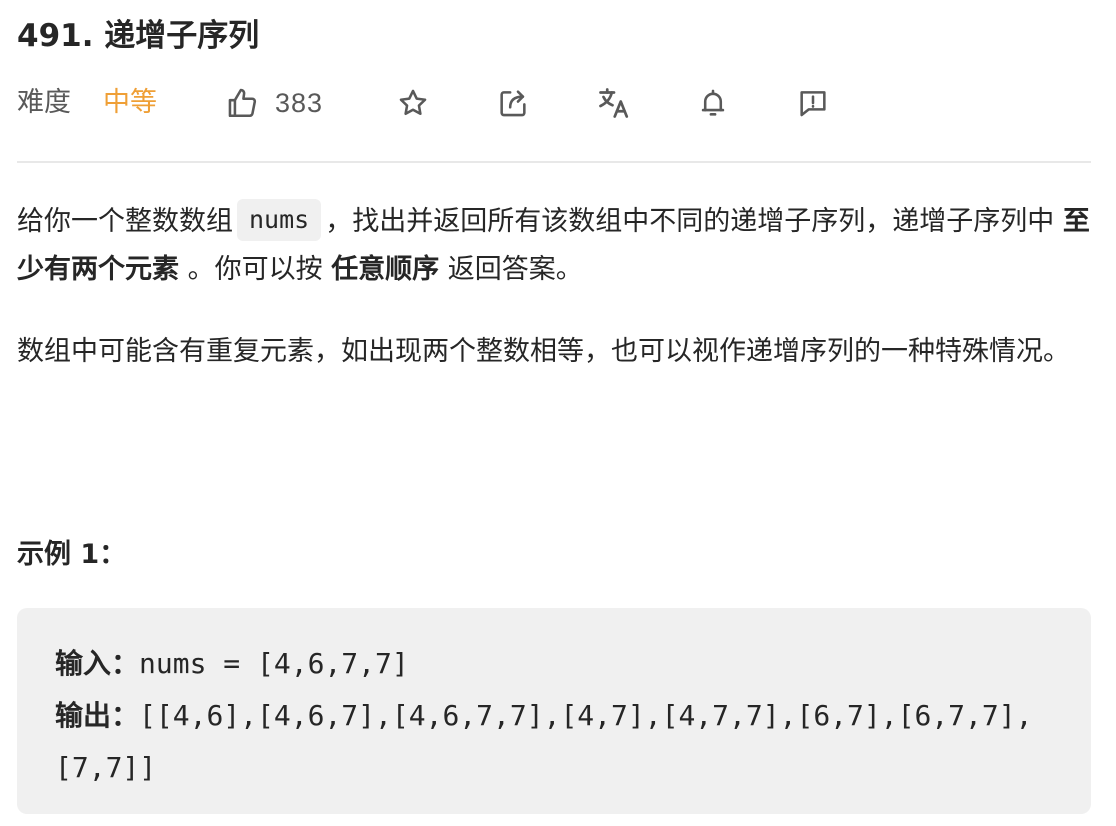  Describe the element at coordinates (125, 221) in the screenshot. I see `description-text: 给你一个整数数组` at that location.